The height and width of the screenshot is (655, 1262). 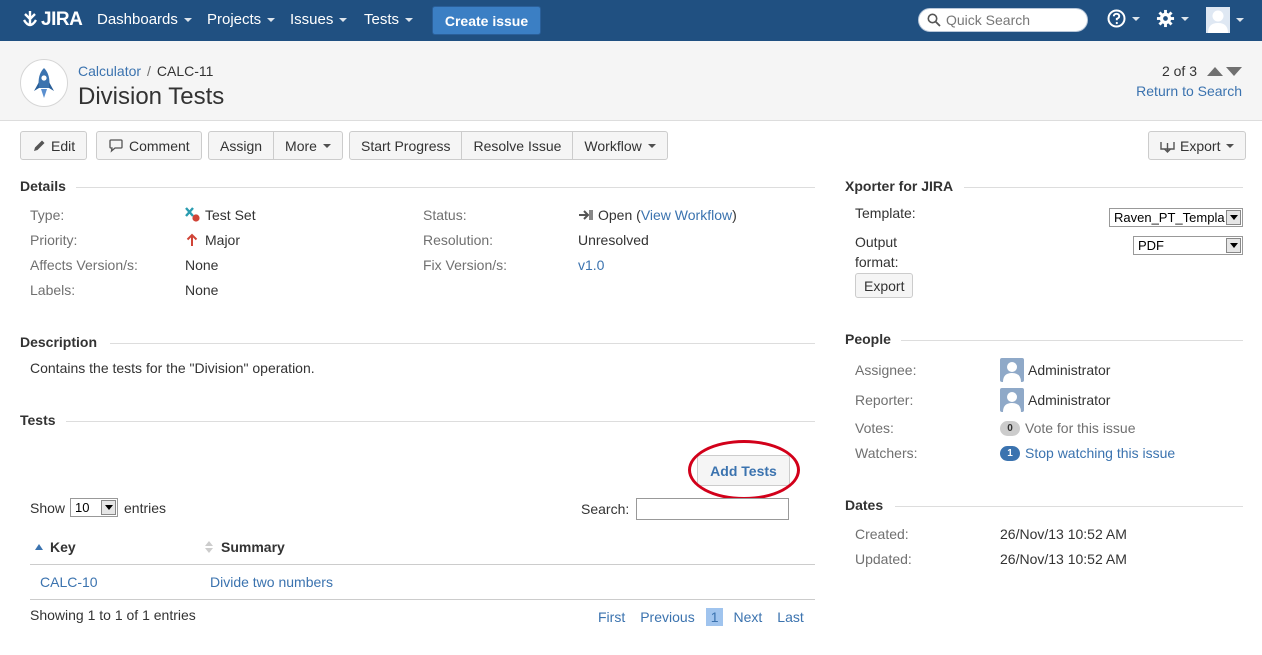 What do you see at coordinates (1055, 370) in the screenshot?
I see `assignee-value: Administrator` at bounding box center [1055, 370].